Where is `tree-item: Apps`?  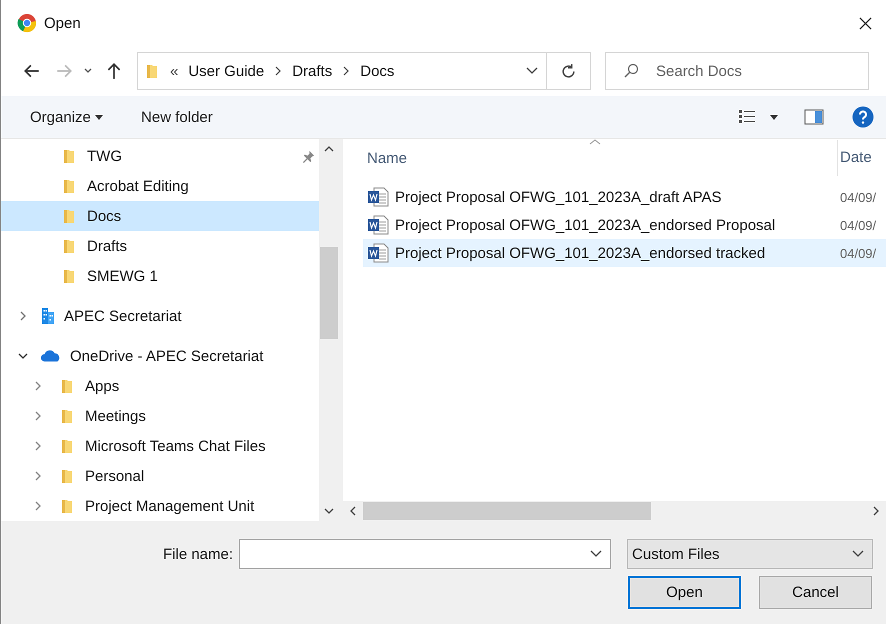 tree-item: Apps is located at coordinates (160, 386).